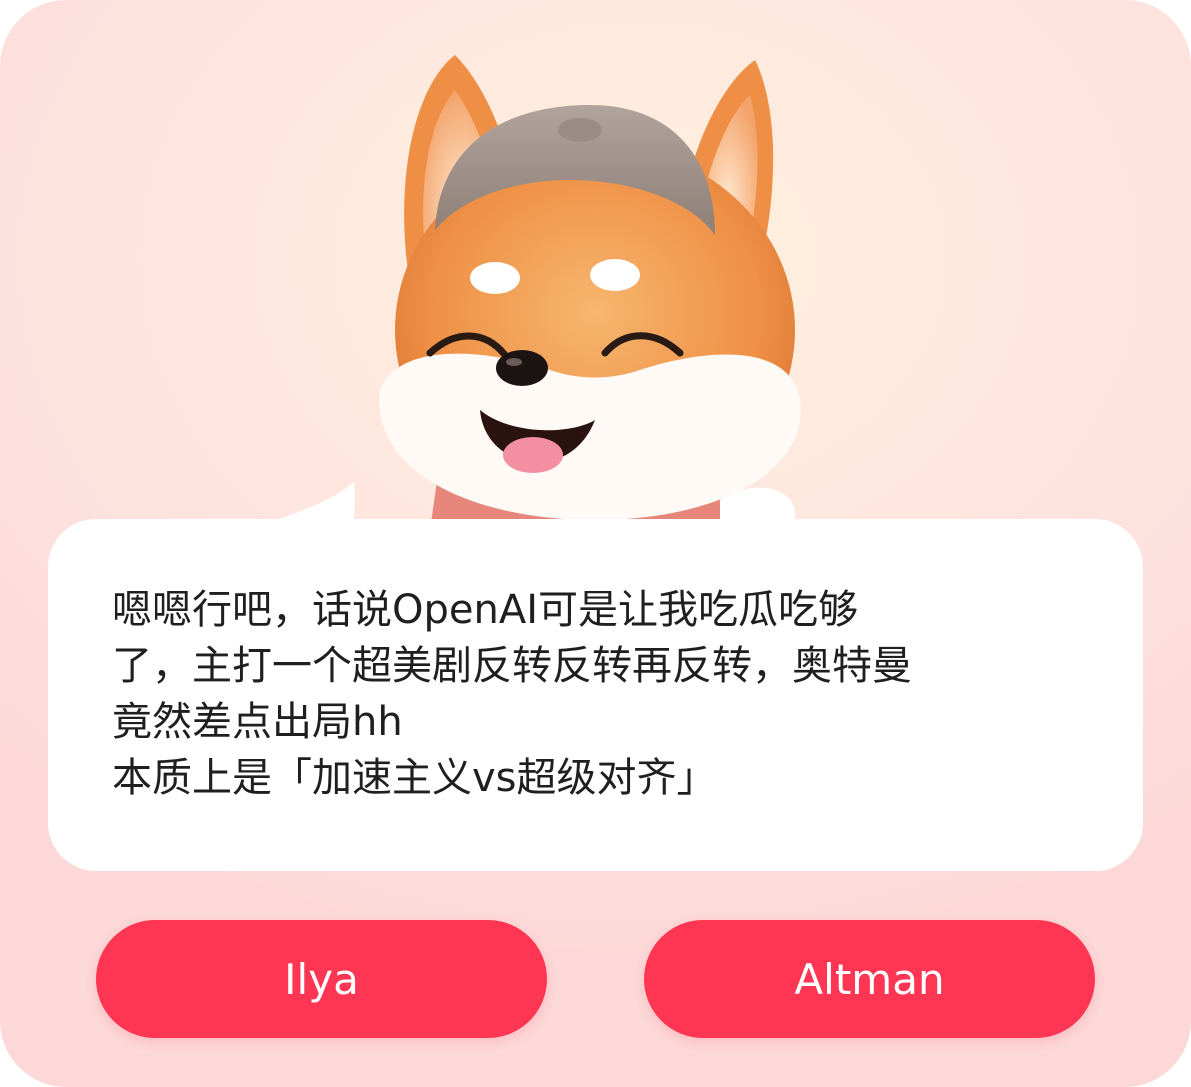 This screenshot has width=1191, height=1087. Describe the element at coordinates (321, 979) in the screenshot. I see `choice-ilya-button: Ilya` at that location.